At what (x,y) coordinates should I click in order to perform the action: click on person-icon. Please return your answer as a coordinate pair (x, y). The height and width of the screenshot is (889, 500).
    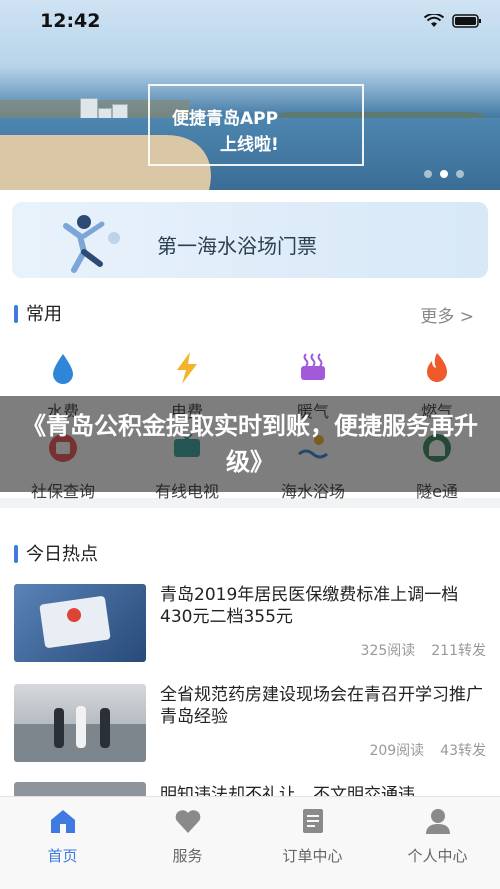
    Looking at the image, I should click on (437, 821).